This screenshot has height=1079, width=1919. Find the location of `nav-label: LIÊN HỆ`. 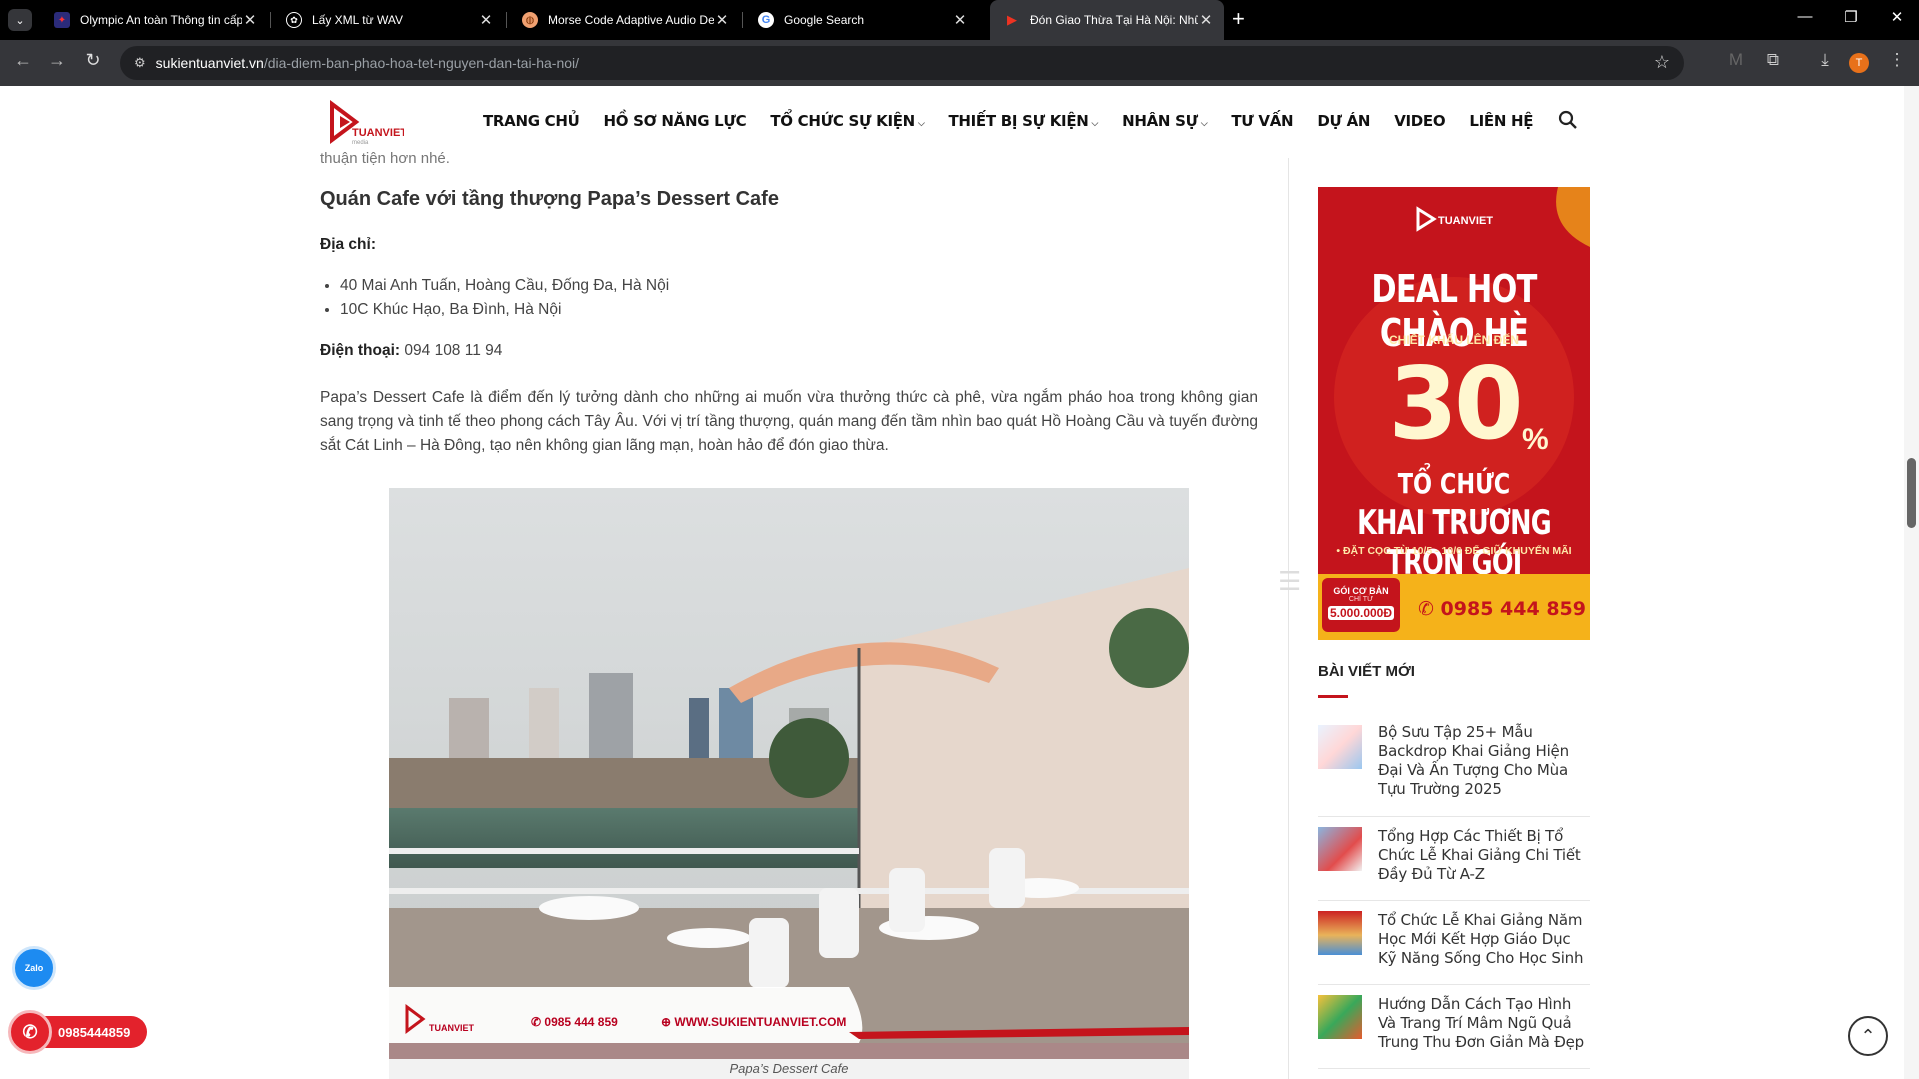

nav-label: LIÊN HỆ is located at coordinates (1501, 121).